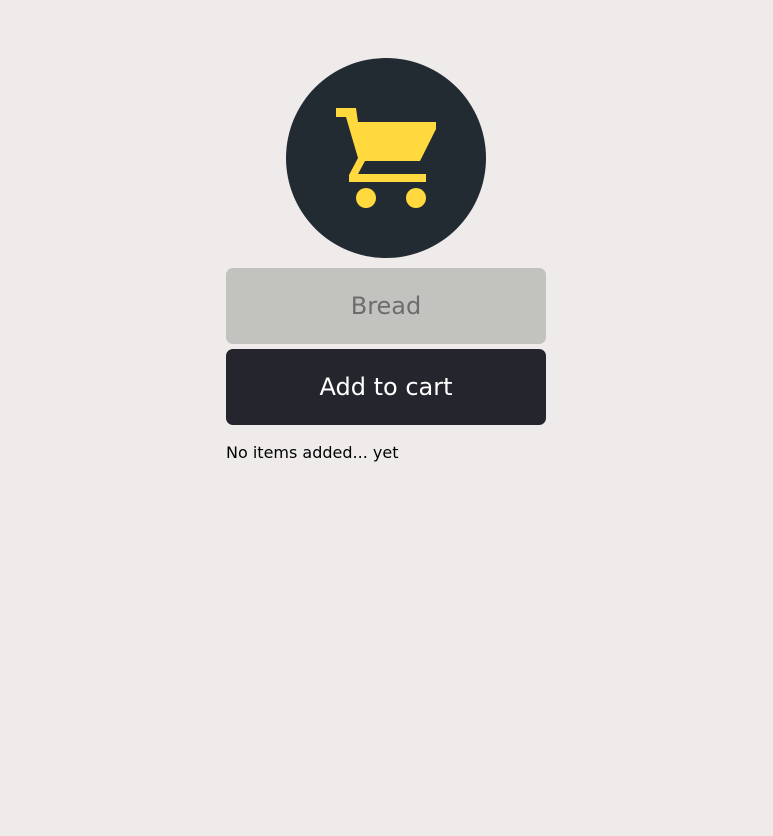  I want to click on empty-cart-message: No items added... yet, so click(312, 452).